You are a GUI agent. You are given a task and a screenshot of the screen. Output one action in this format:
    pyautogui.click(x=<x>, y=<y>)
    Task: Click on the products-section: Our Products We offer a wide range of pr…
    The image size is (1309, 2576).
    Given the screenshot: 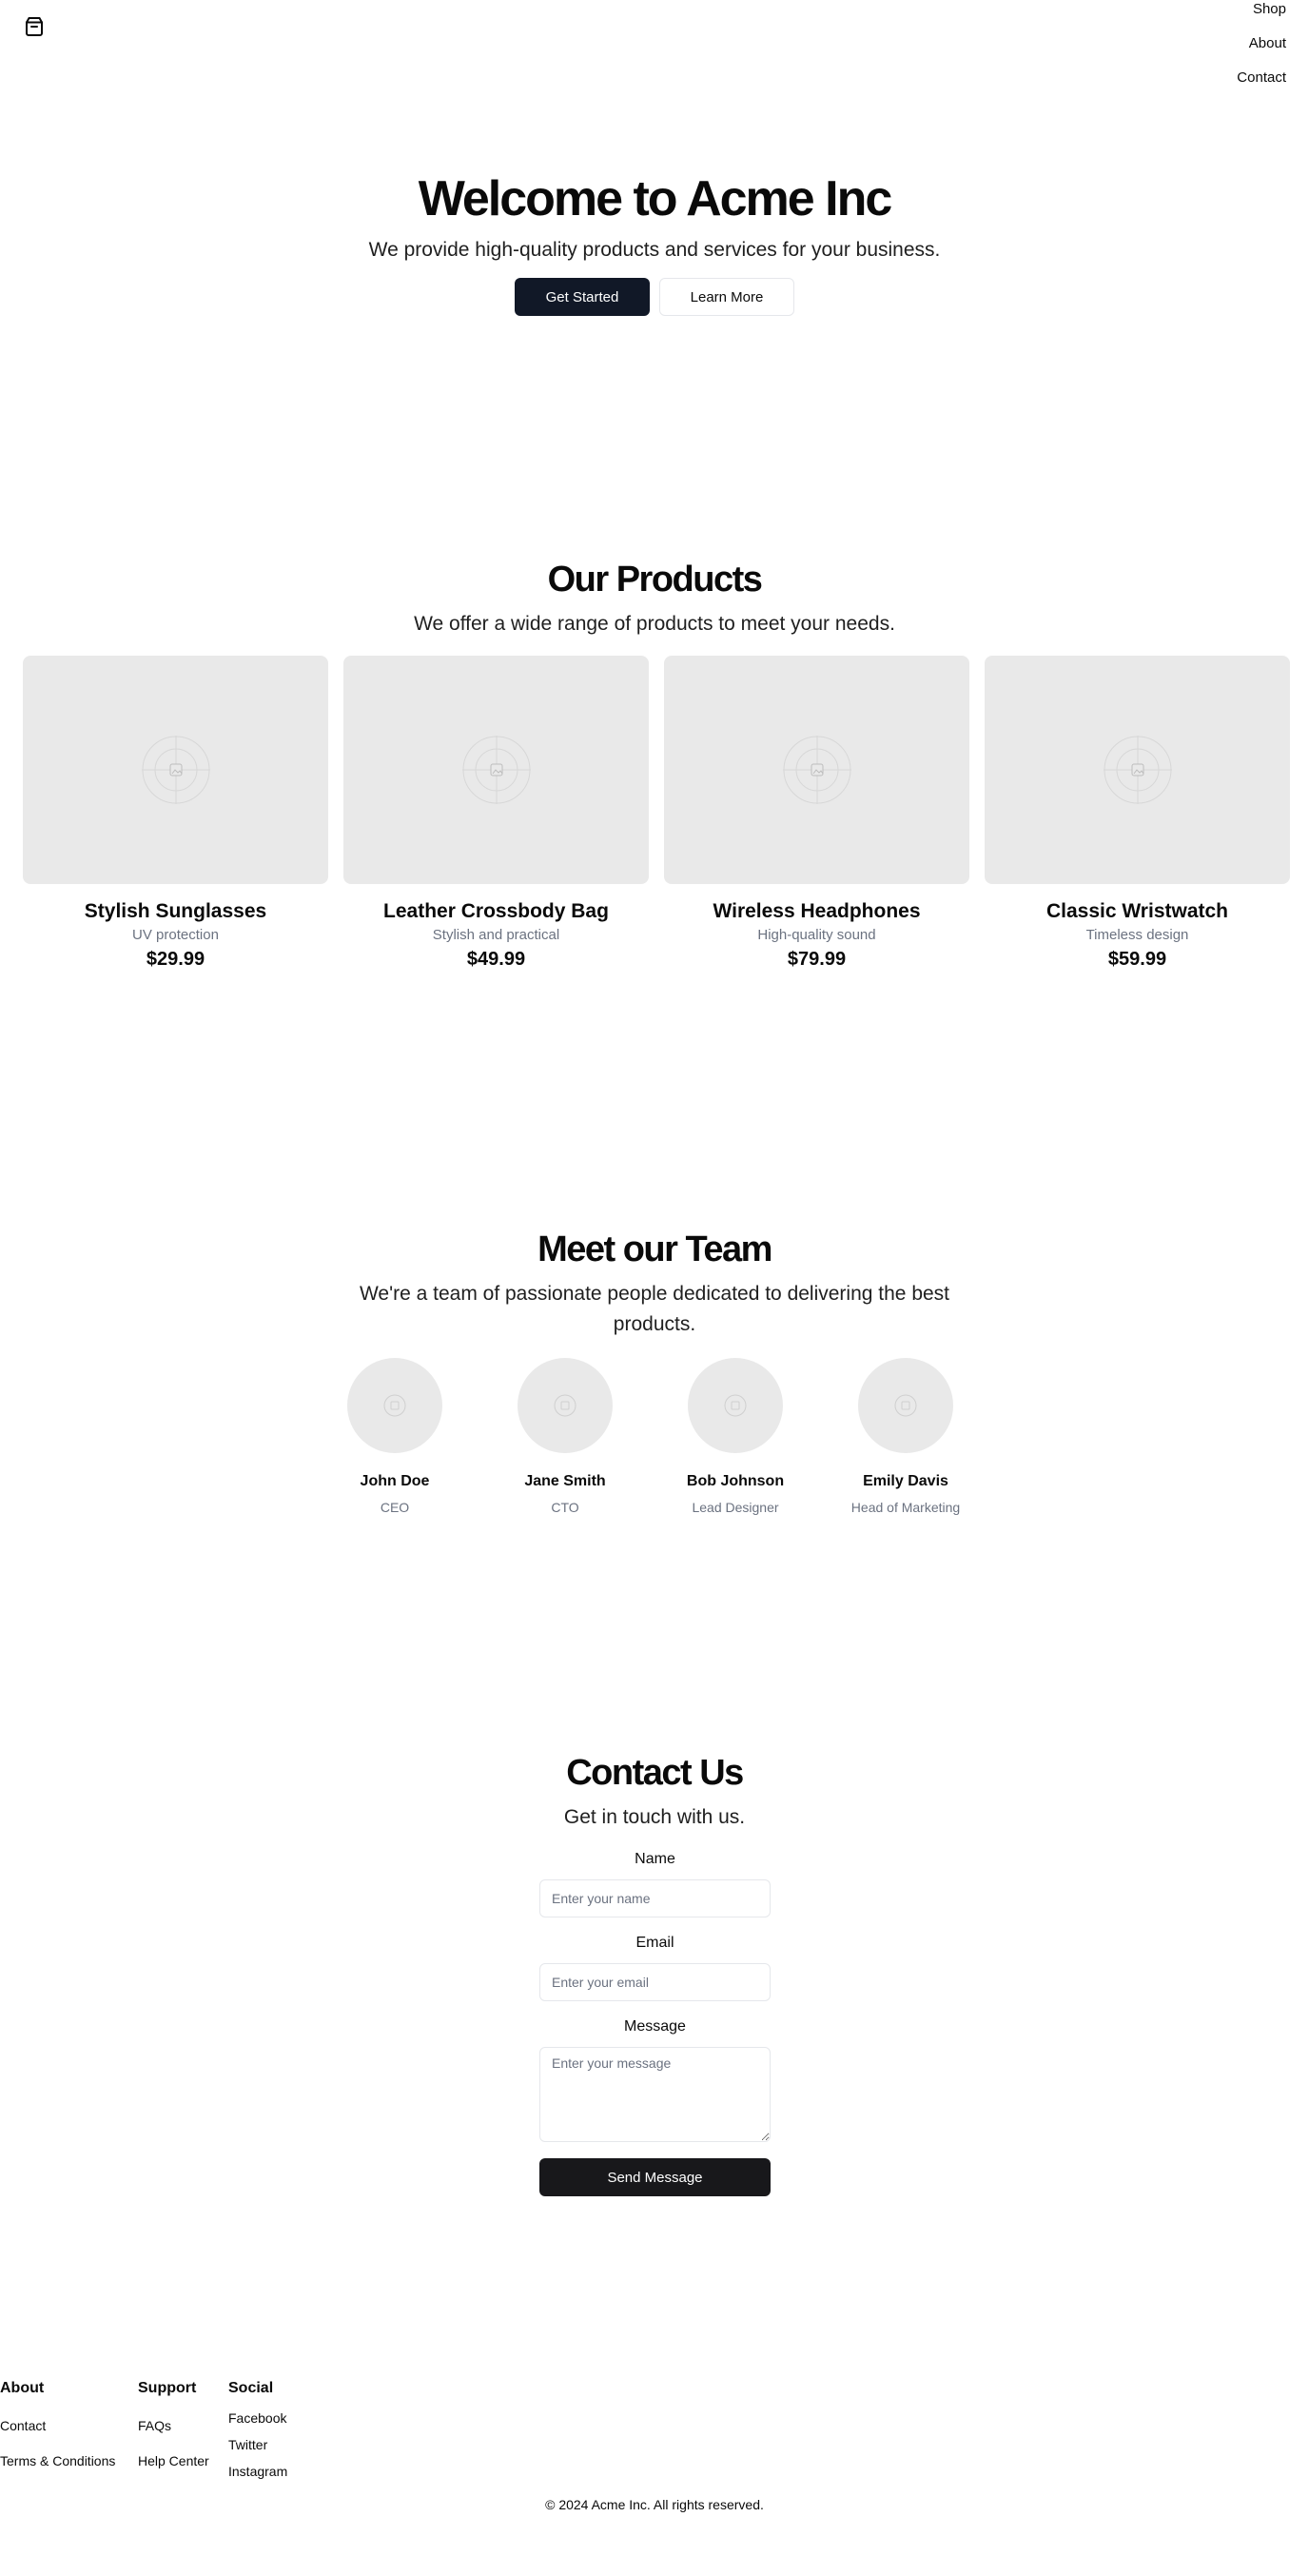 What is the action you would take?
    pyautogui.click(x=654, y=598)
    